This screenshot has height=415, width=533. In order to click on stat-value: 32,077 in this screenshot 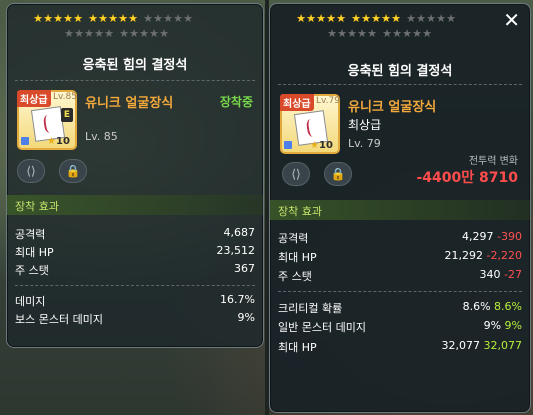, I will do `click(461, 345)`.